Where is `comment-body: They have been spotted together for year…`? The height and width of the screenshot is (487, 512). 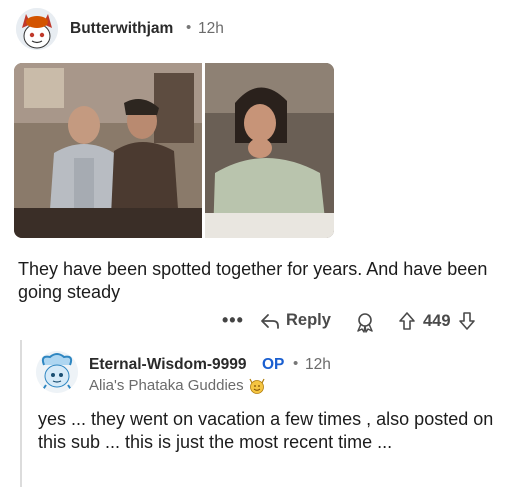
comment-body: They have been spotted together for year… is located at coordinates (253, 280).